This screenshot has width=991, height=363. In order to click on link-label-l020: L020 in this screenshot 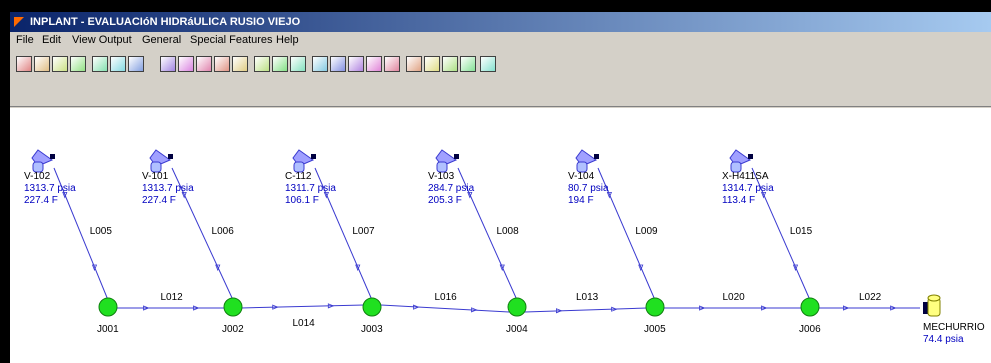, I will do `click(734, 297)`.